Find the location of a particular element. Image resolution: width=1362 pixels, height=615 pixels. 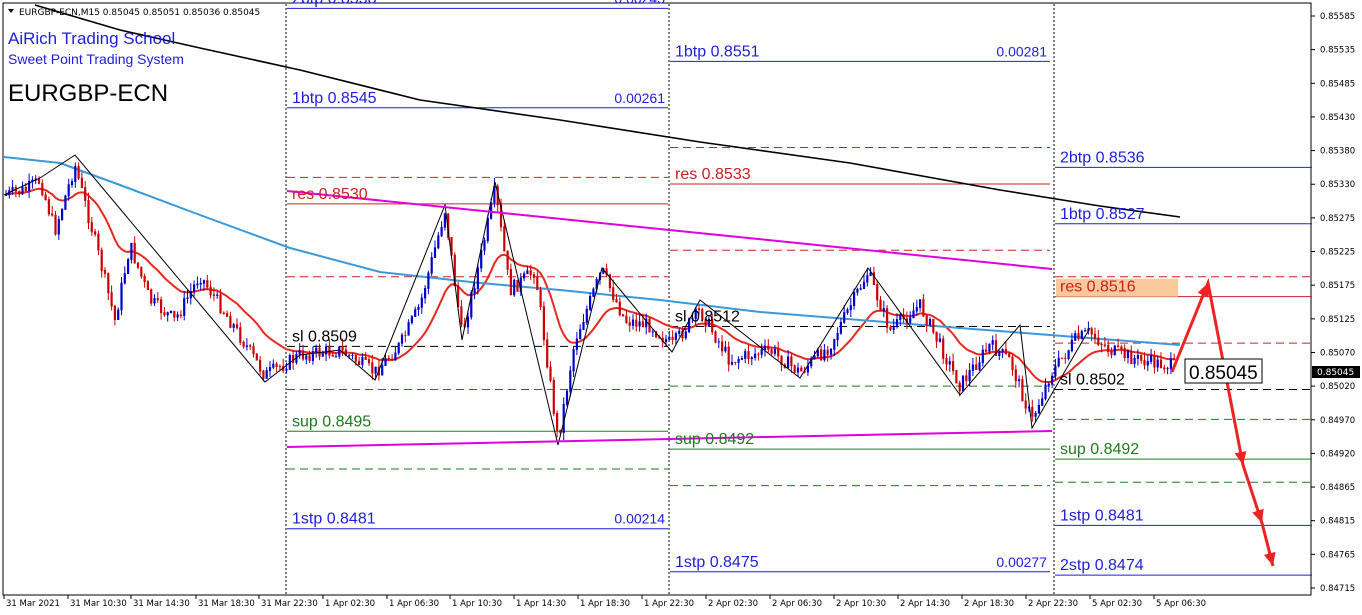

level-label: sl 0.8509 is located at coordinates (324, 336).